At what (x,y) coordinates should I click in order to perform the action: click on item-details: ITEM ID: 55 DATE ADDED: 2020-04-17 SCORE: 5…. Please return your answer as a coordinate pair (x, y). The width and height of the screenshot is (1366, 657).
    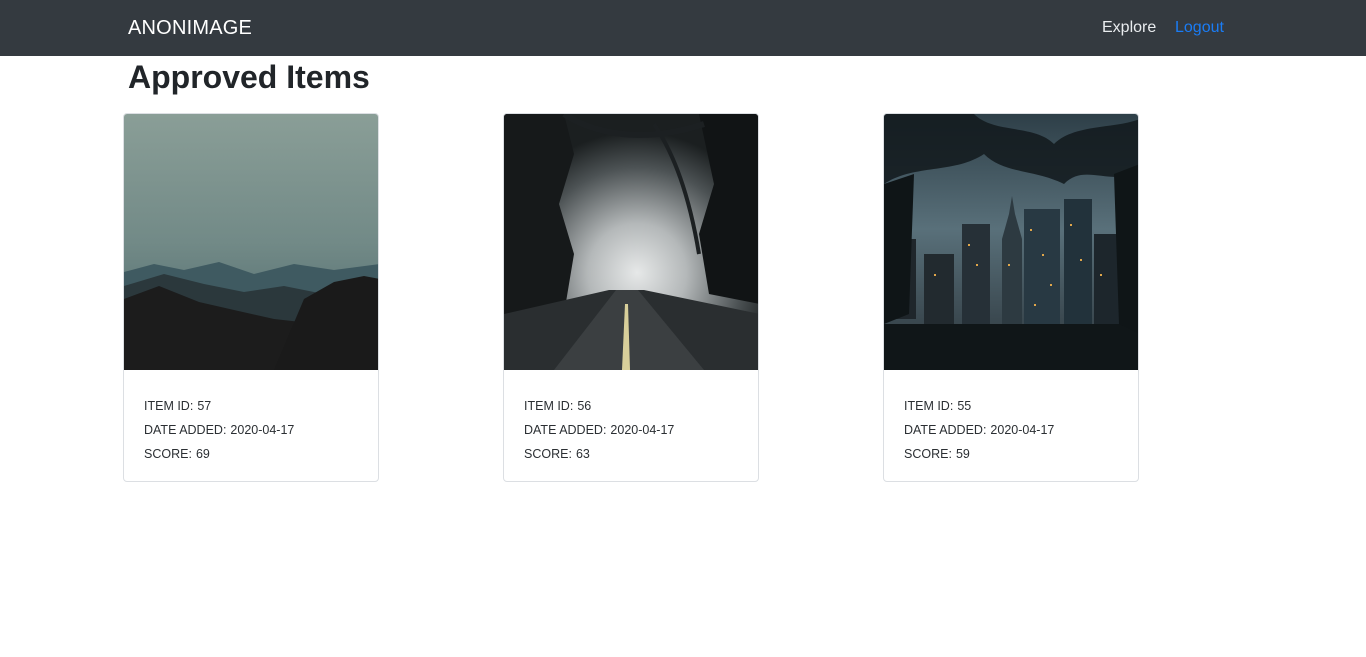
    Looking at the image, I should click on (979, 430).